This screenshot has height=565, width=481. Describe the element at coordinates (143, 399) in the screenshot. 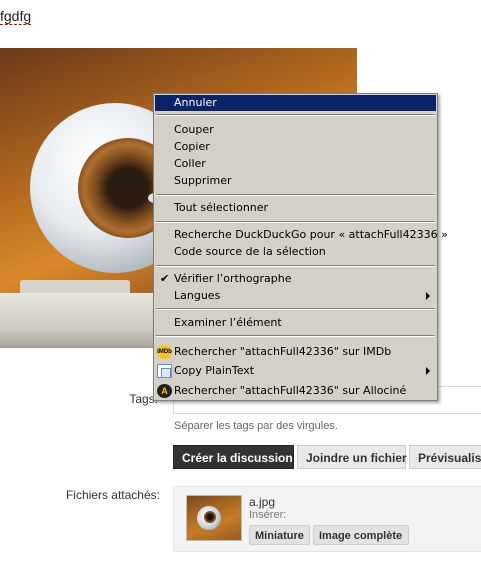

I see `tags-label: Tags:` at that location.